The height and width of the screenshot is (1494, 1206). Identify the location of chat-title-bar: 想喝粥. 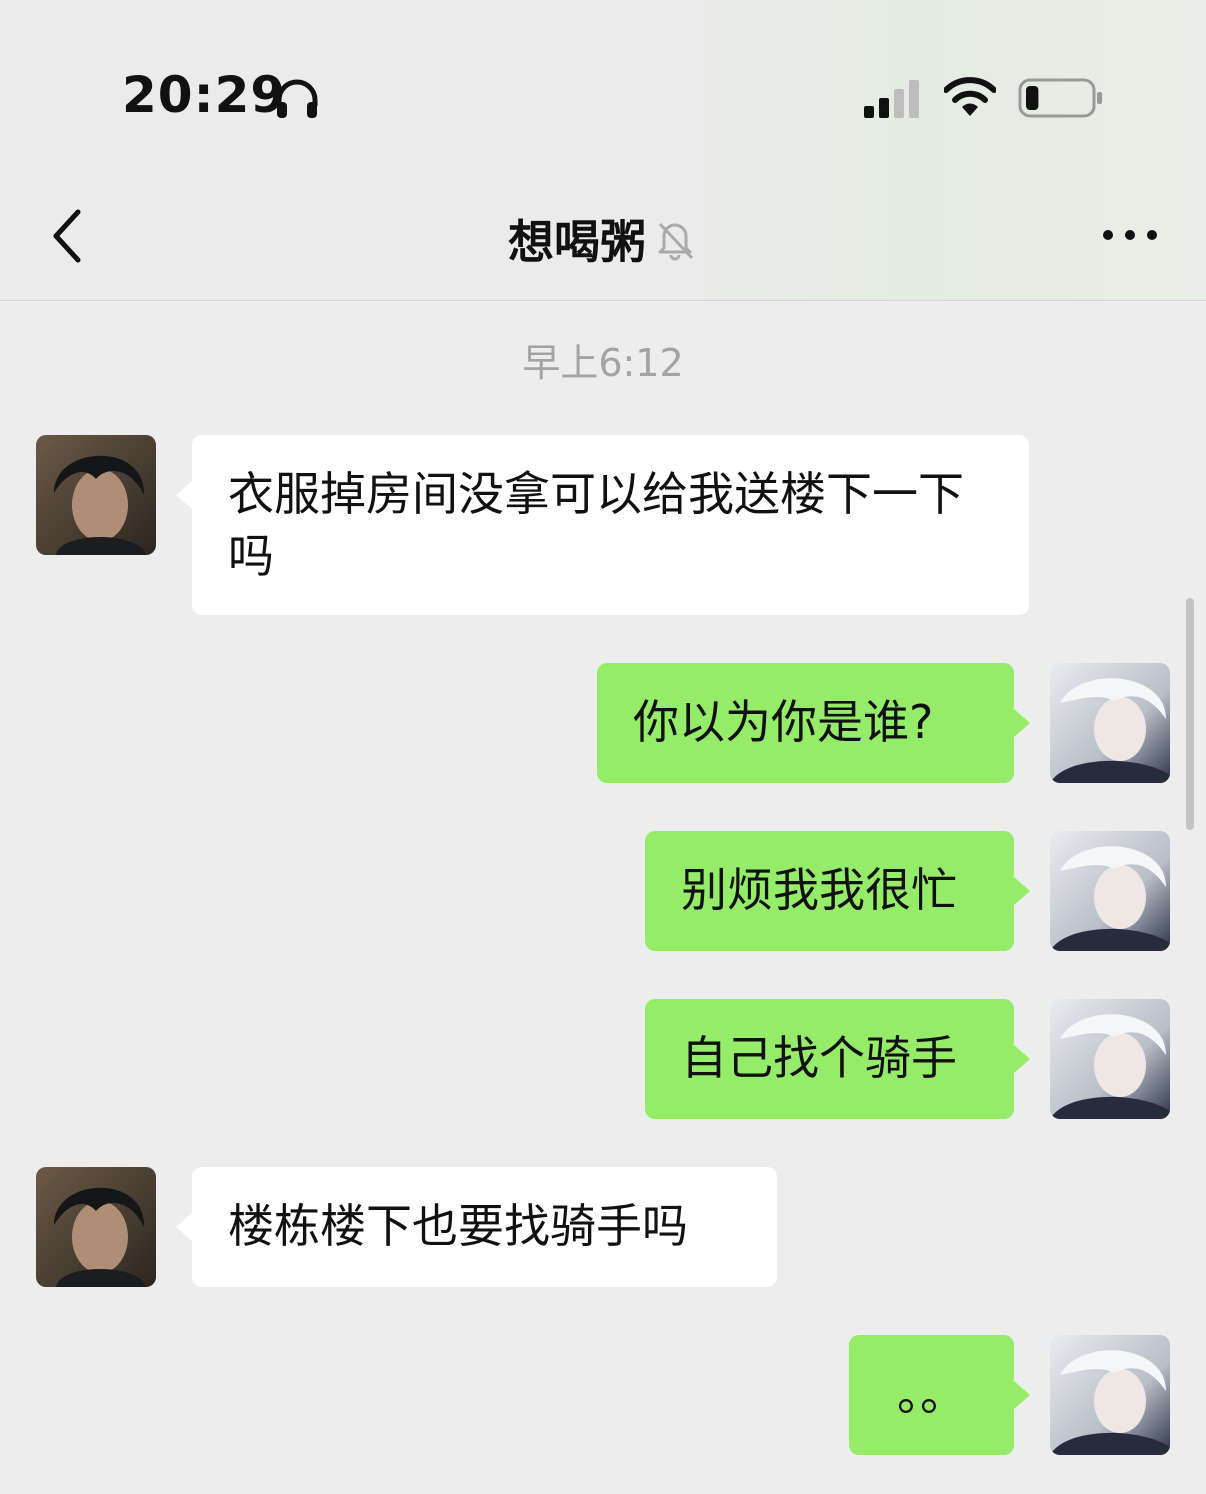
(603, 239).